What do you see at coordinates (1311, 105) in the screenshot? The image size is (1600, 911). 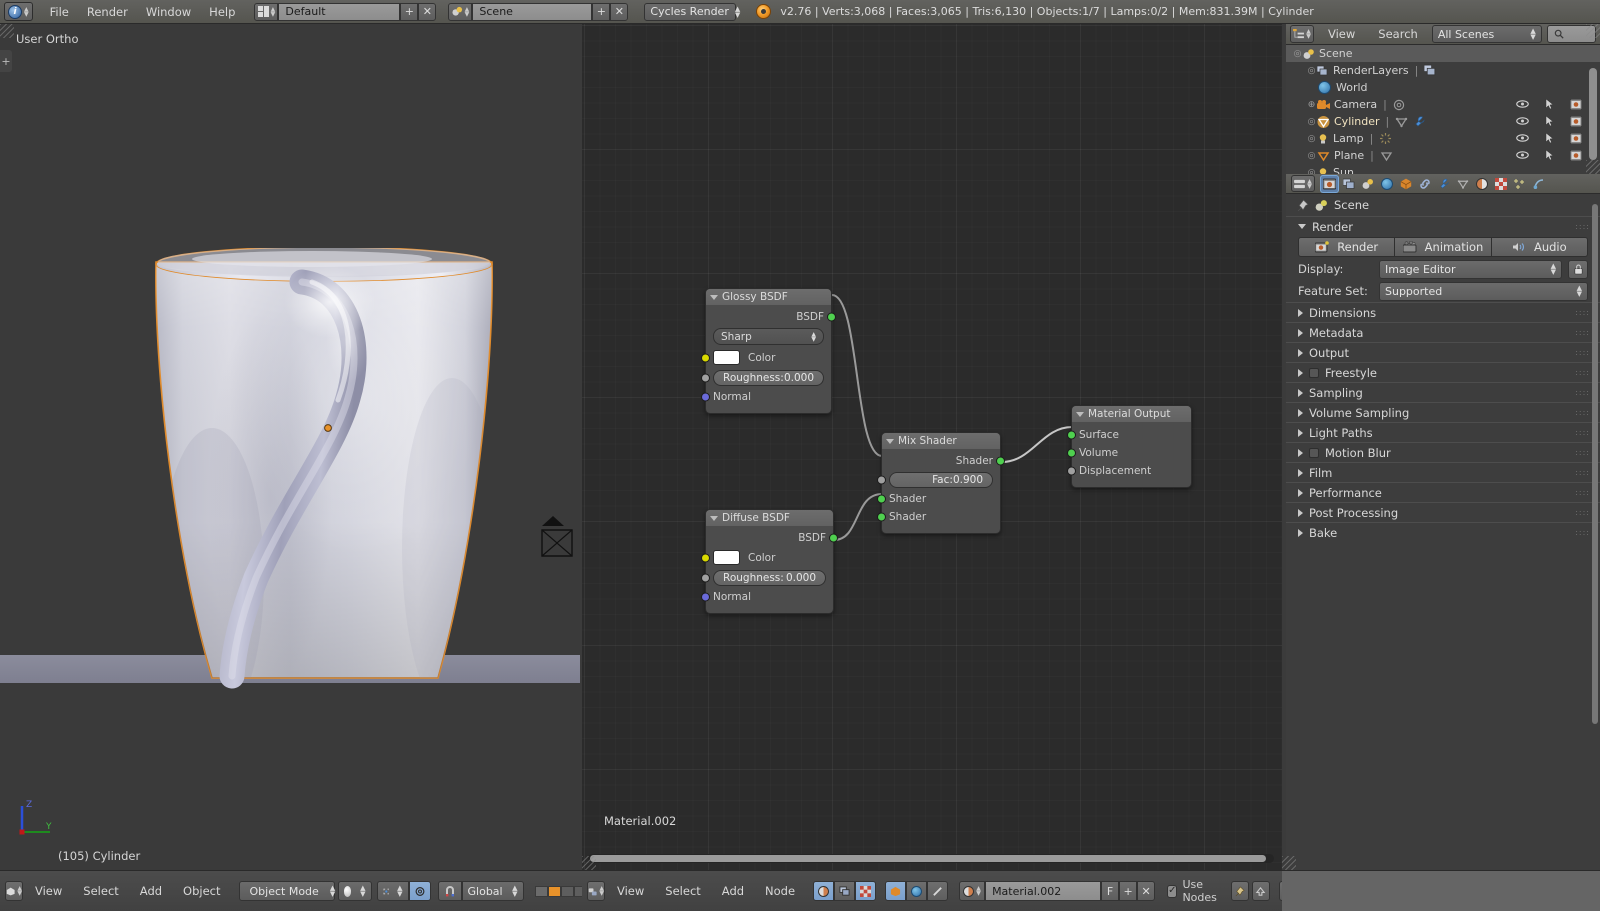 I see `expand-toggle-icon: ⊕` at bounding box center [1311, 105].